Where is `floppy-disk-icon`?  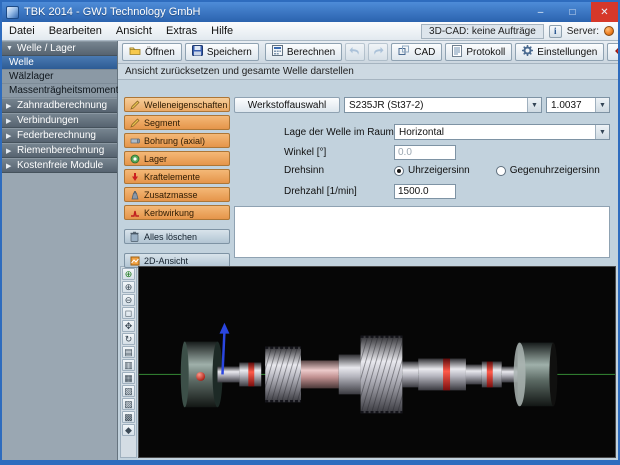
floppy-disk-icon is located at coordinates (197, 52).